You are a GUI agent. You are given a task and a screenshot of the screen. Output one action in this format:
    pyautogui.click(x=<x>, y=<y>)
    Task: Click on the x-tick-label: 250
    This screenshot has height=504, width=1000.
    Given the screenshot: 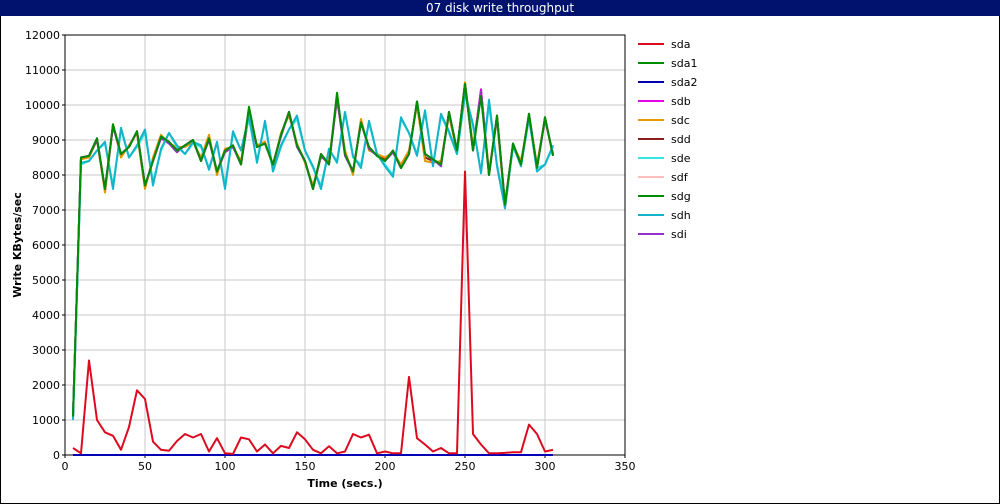 What is the action you would take?
    pyautogui.click(x=465, y=466)
    